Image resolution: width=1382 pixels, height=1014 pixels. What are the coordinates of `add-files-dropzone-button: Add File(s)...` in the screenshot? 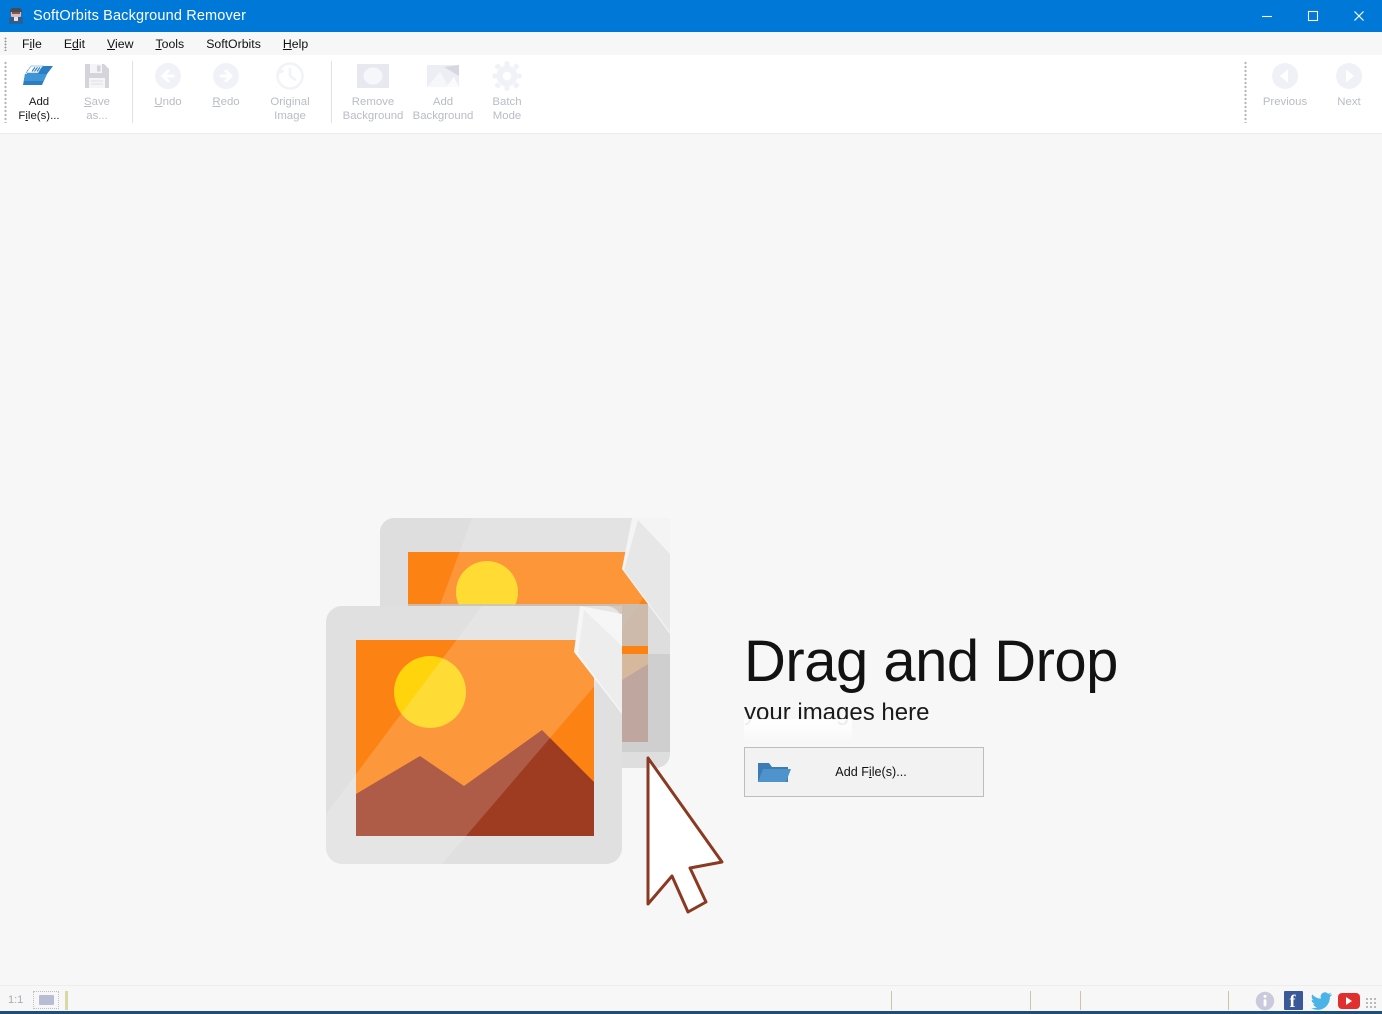 It's located at (864, 772).